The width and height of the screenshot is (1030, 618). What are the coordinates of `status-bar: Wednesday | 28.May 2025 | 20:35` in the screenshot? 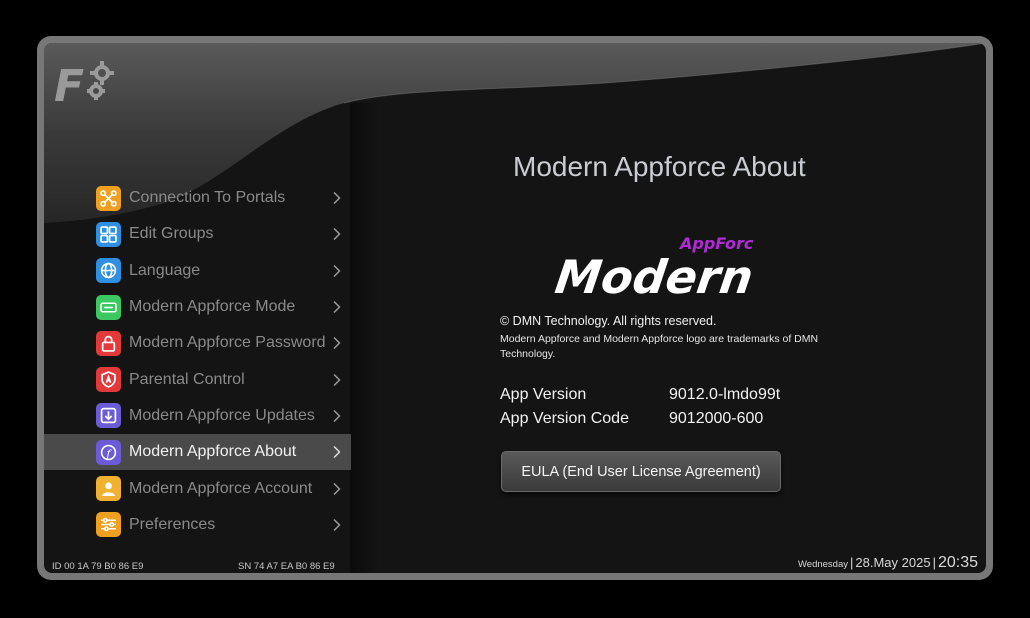 It's located at (888, 563).